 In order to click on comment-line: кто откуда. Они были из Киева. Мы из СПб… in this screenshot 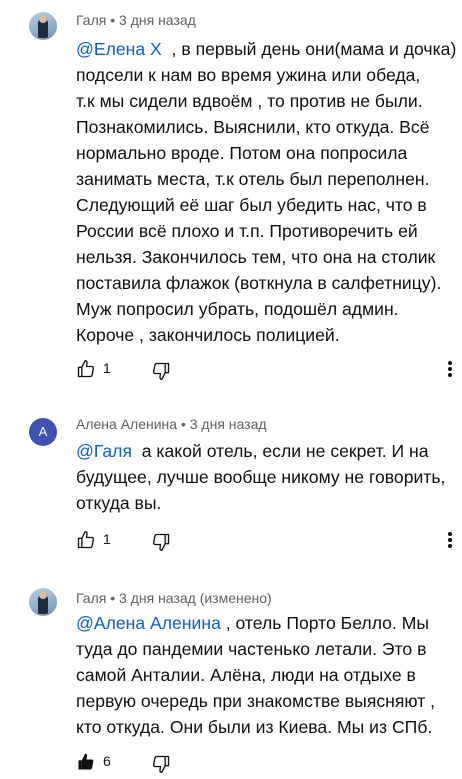, I will do `click(254, 727)`.